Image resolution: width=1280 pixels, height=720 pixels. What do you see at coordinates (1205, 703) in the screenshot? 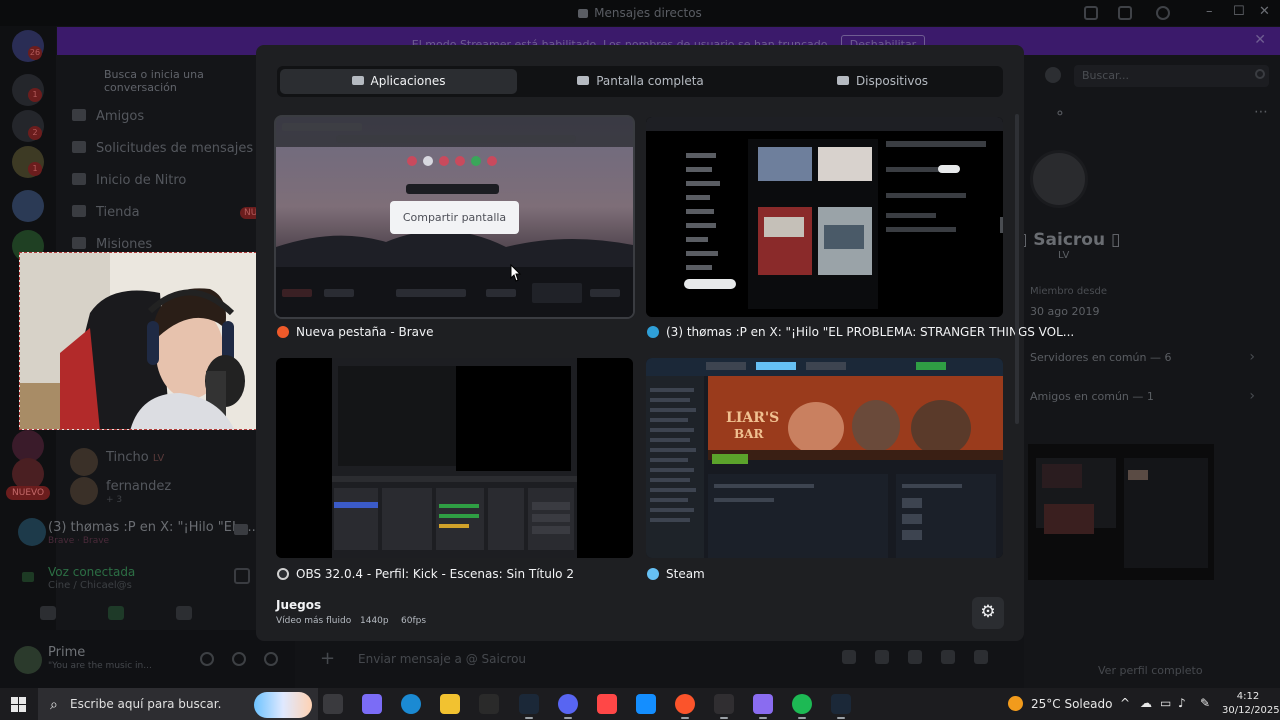
I see `pen-icon: ✎` at bounding box center [1205, 703].